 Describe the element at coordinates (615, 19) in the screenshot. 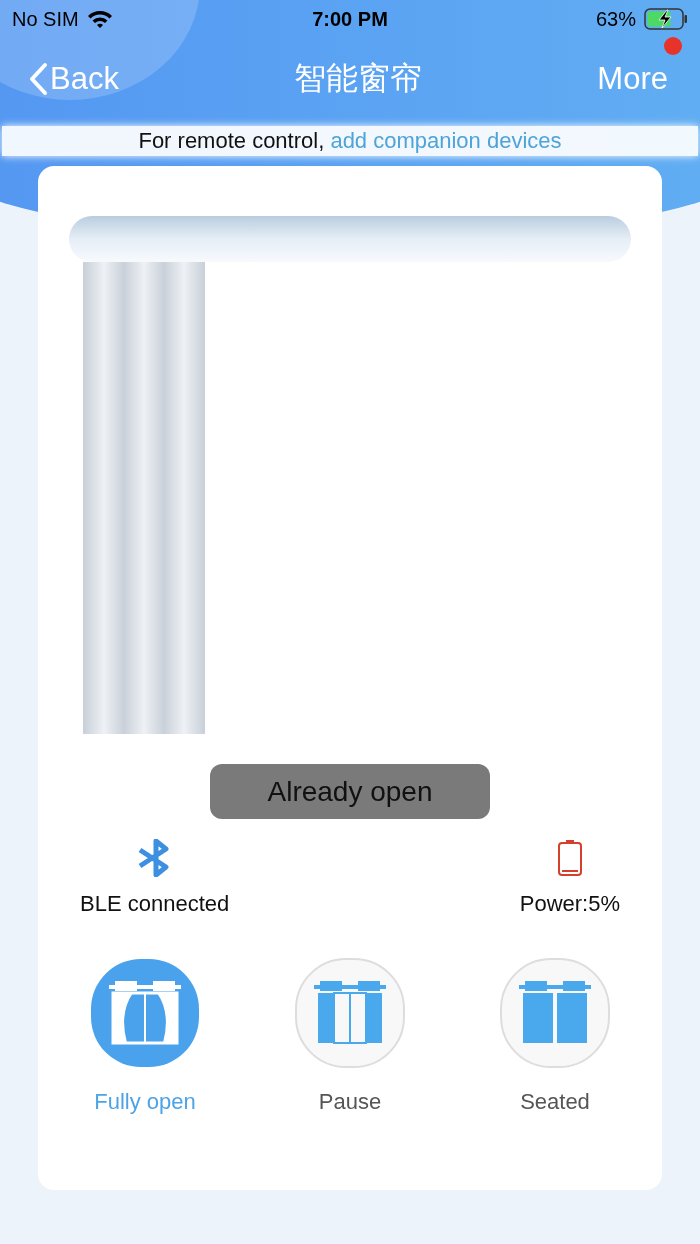

I see `battery-percent: 63%` at that location.